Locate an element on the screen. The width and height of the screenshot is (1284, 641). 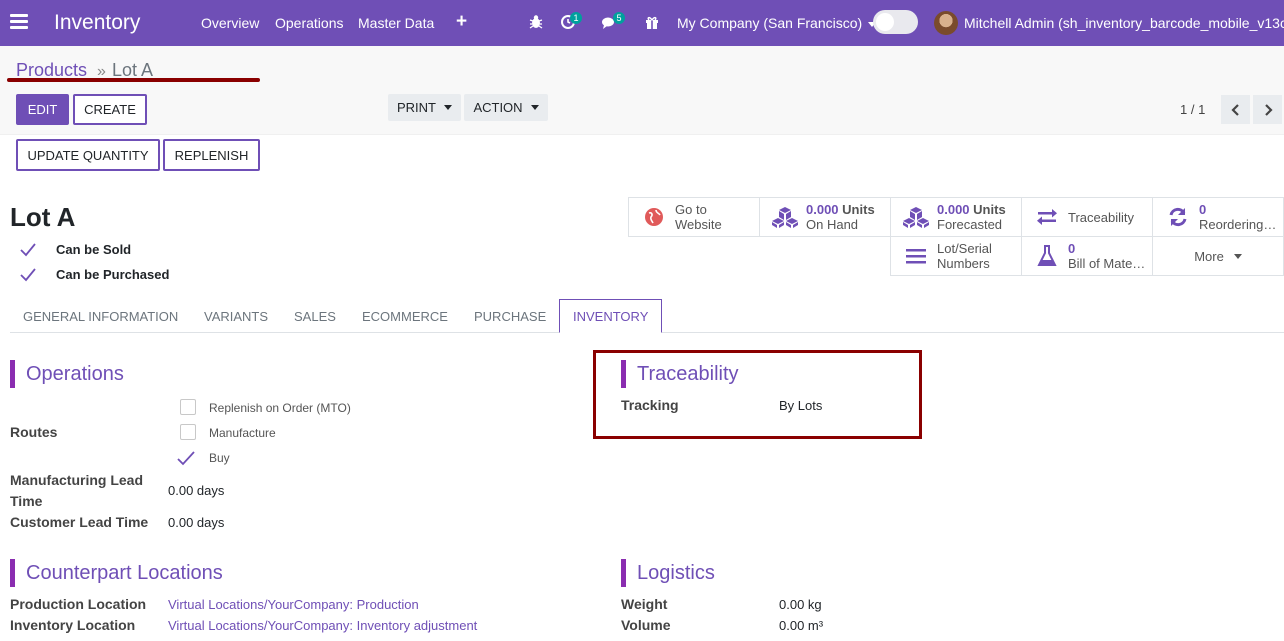
tab-sales: SALES is located at coordinates (315, 316).